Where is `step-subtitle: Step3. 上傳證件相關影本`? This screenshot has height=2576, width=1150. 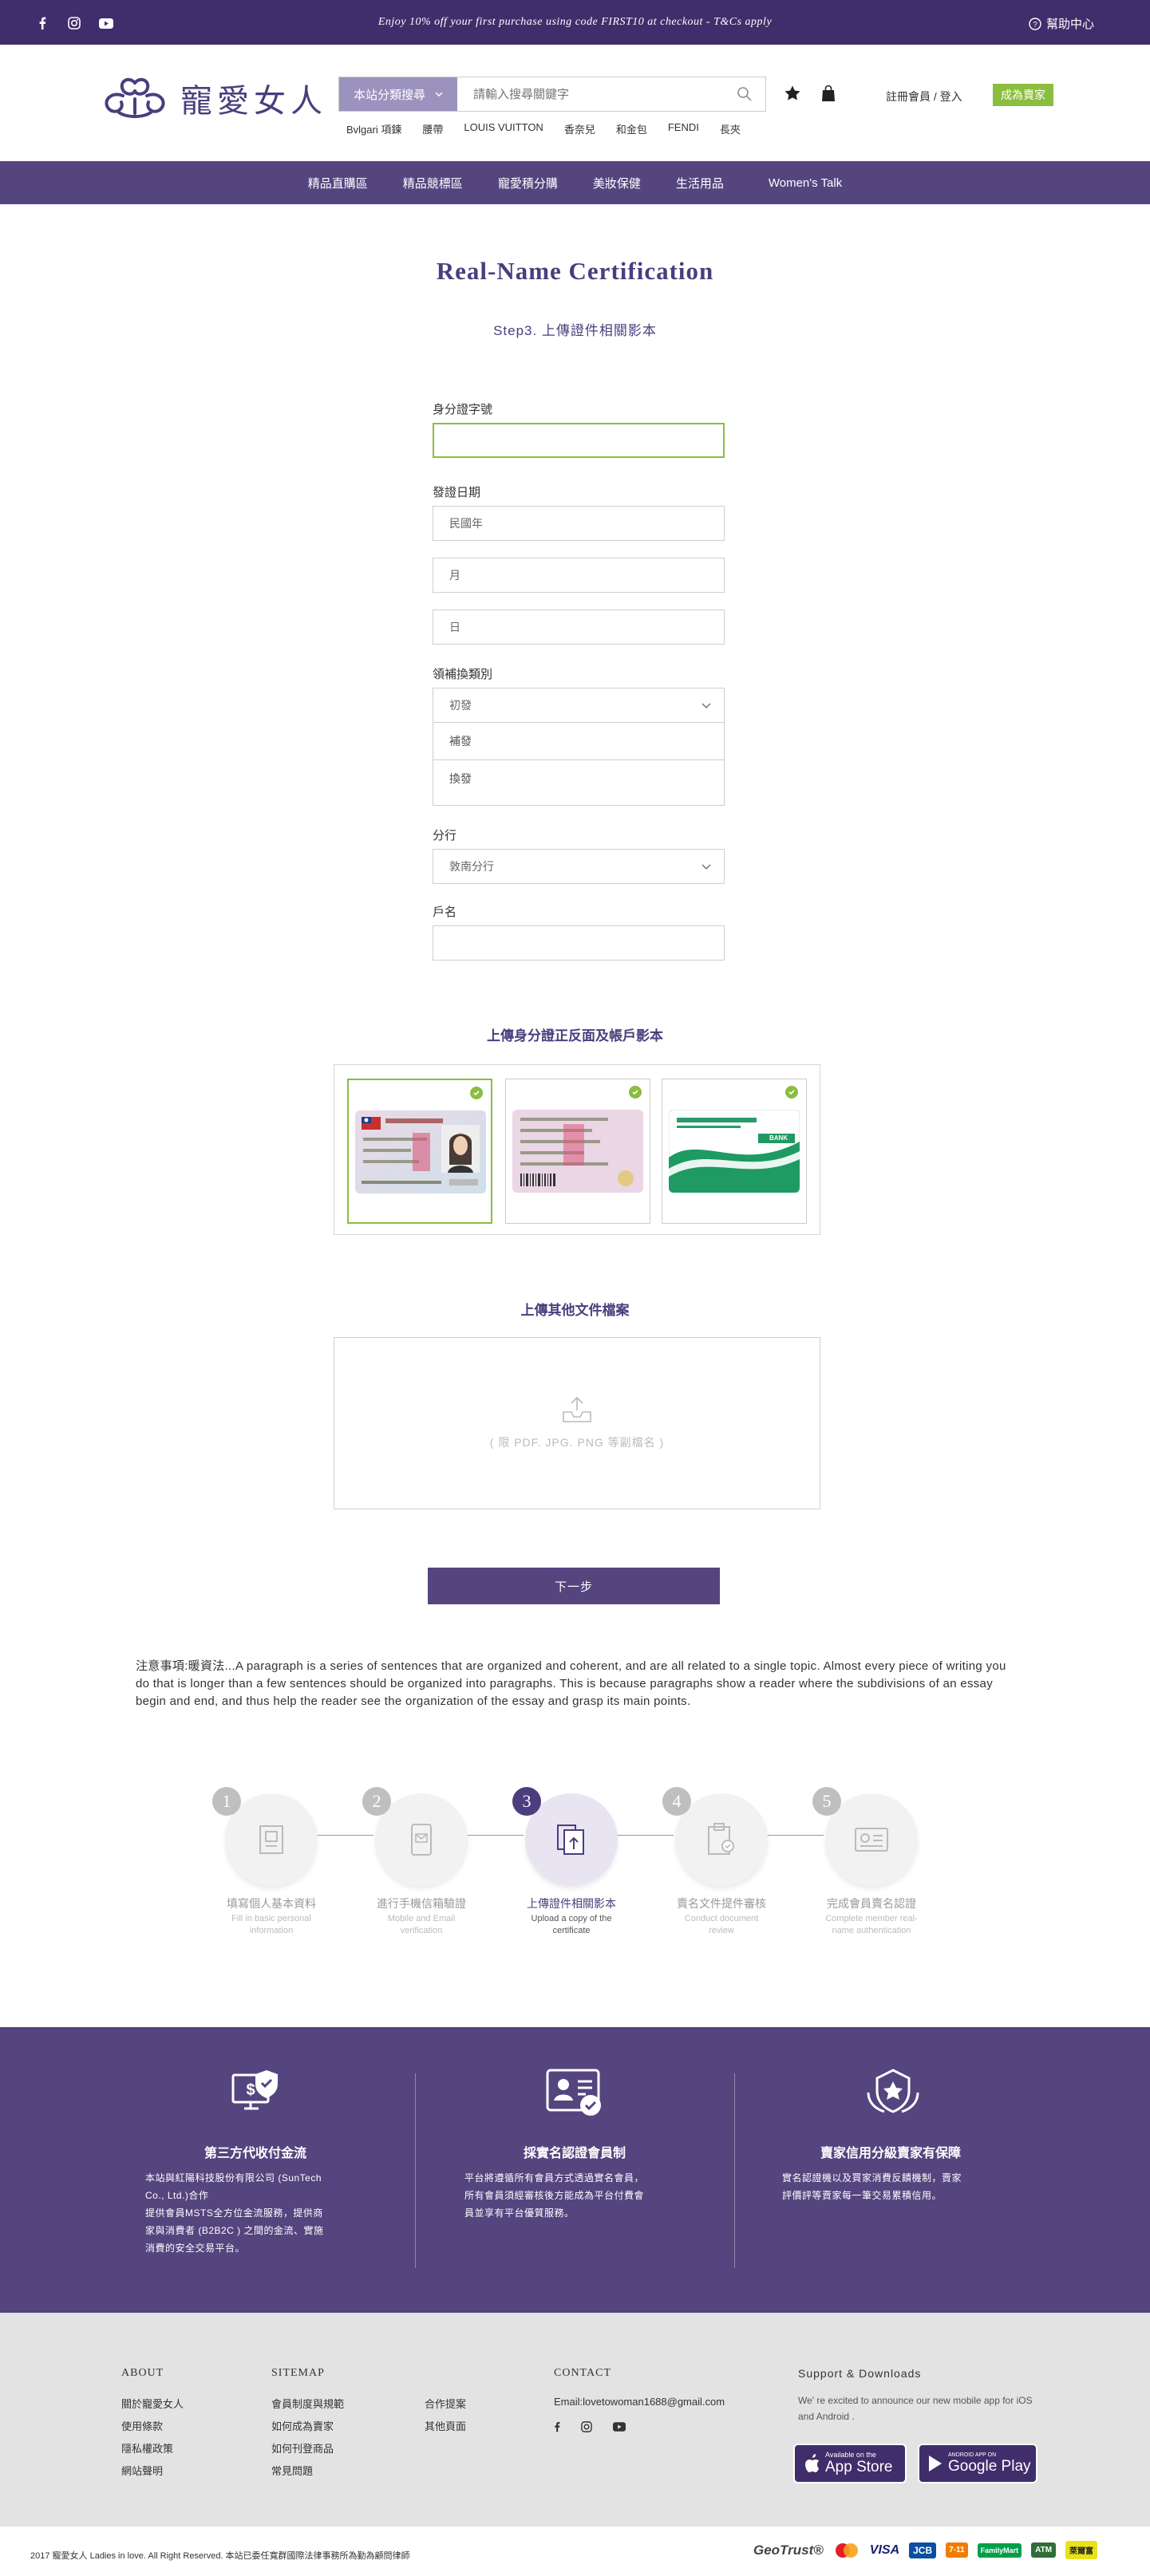
step-subtitle: Step3. 上傳證件相關影本 is located at coordinates (575, 330).